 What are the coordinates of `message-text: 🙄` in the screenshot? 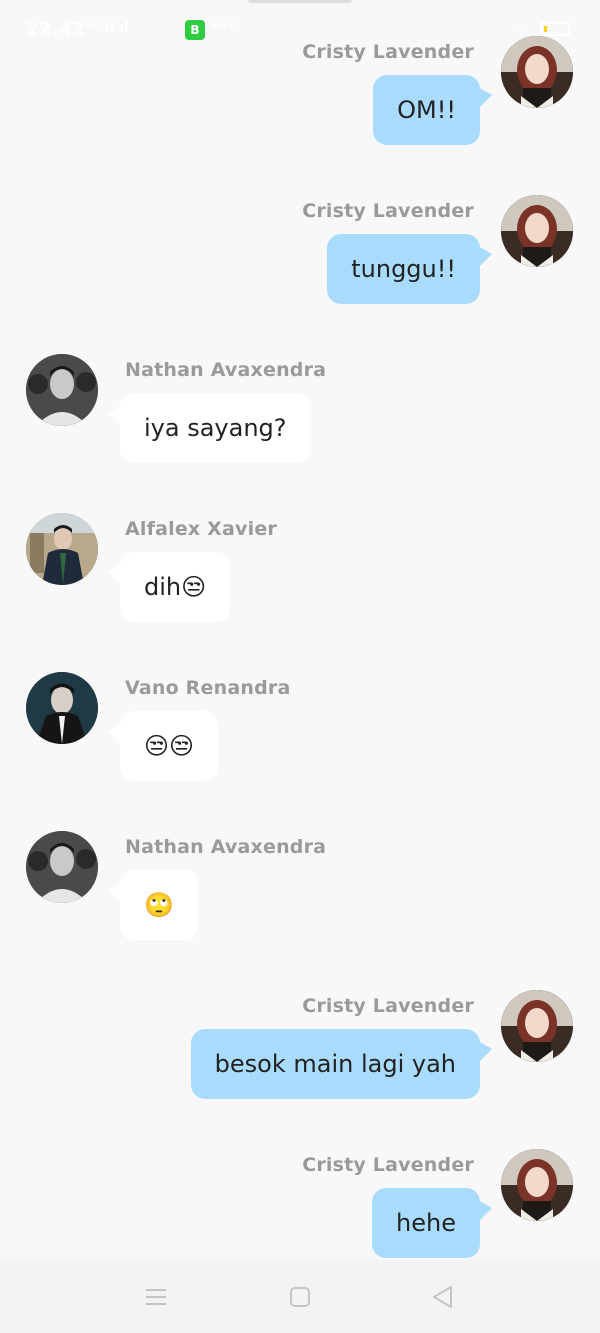 It's located at (159, 905).